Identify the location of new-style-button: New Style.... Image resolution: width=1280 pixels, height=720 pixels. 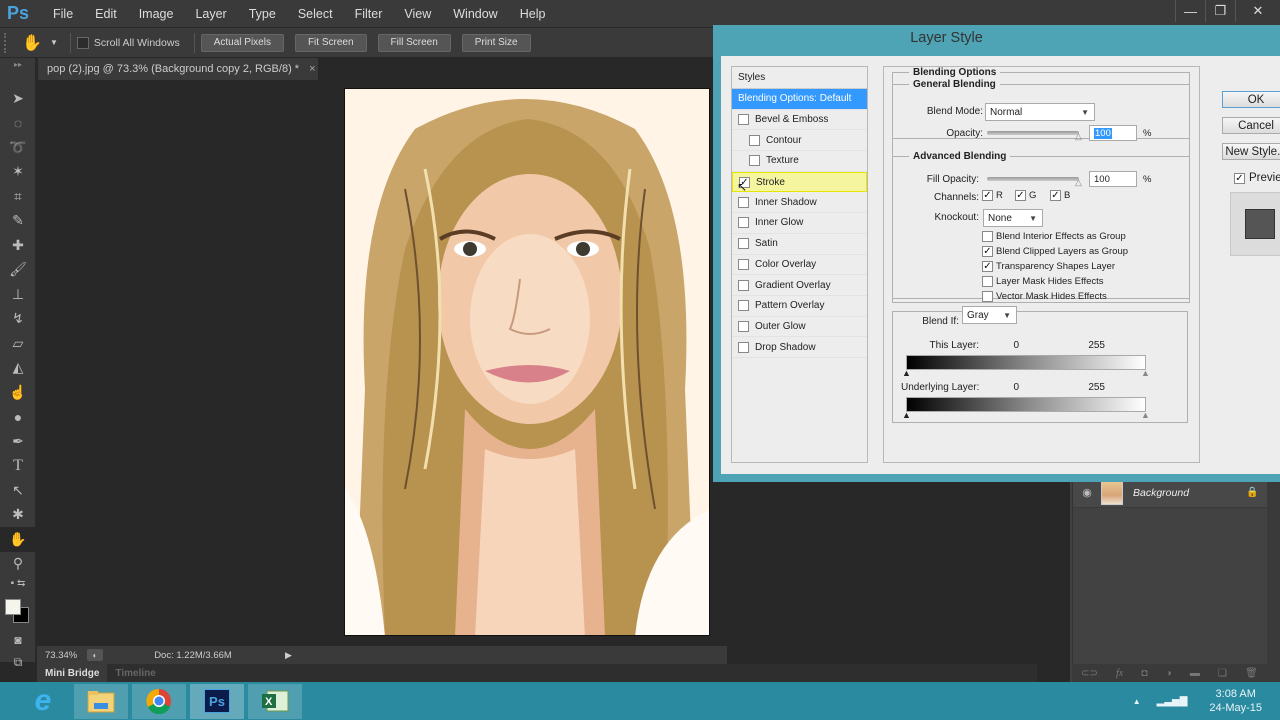
(1251, 151).